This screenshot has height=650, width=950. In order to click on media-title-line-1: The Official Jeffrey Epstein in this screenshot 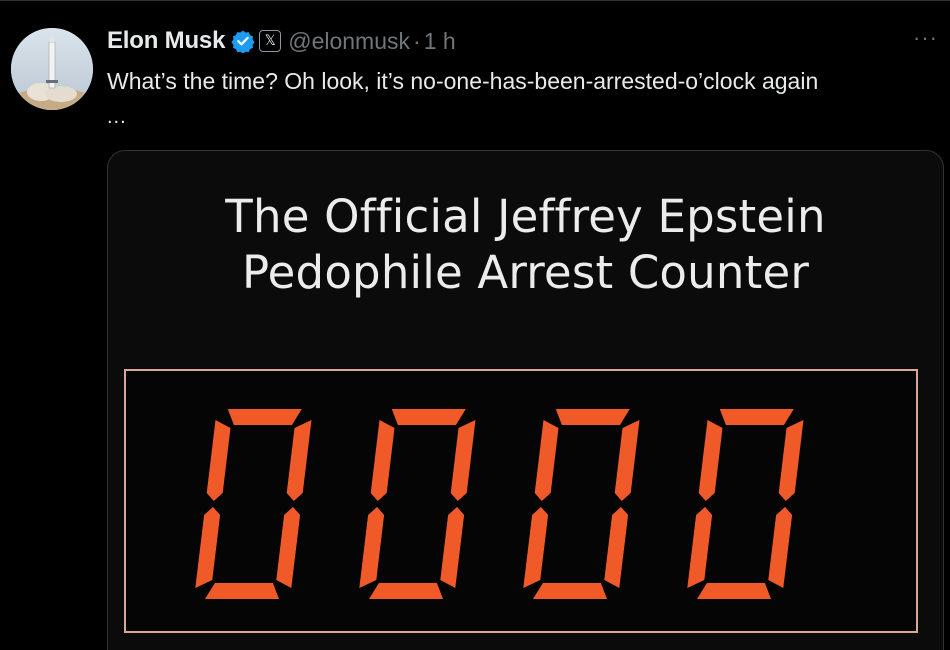, I will do `click(525, 216)`.